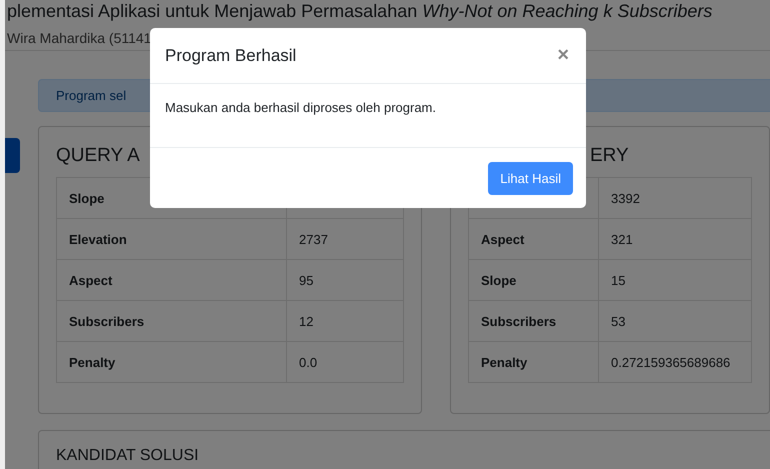 Image resolution: width=770 pixels, height=469 pixels. I want to click on table-cell: 12, so click(345, 321).